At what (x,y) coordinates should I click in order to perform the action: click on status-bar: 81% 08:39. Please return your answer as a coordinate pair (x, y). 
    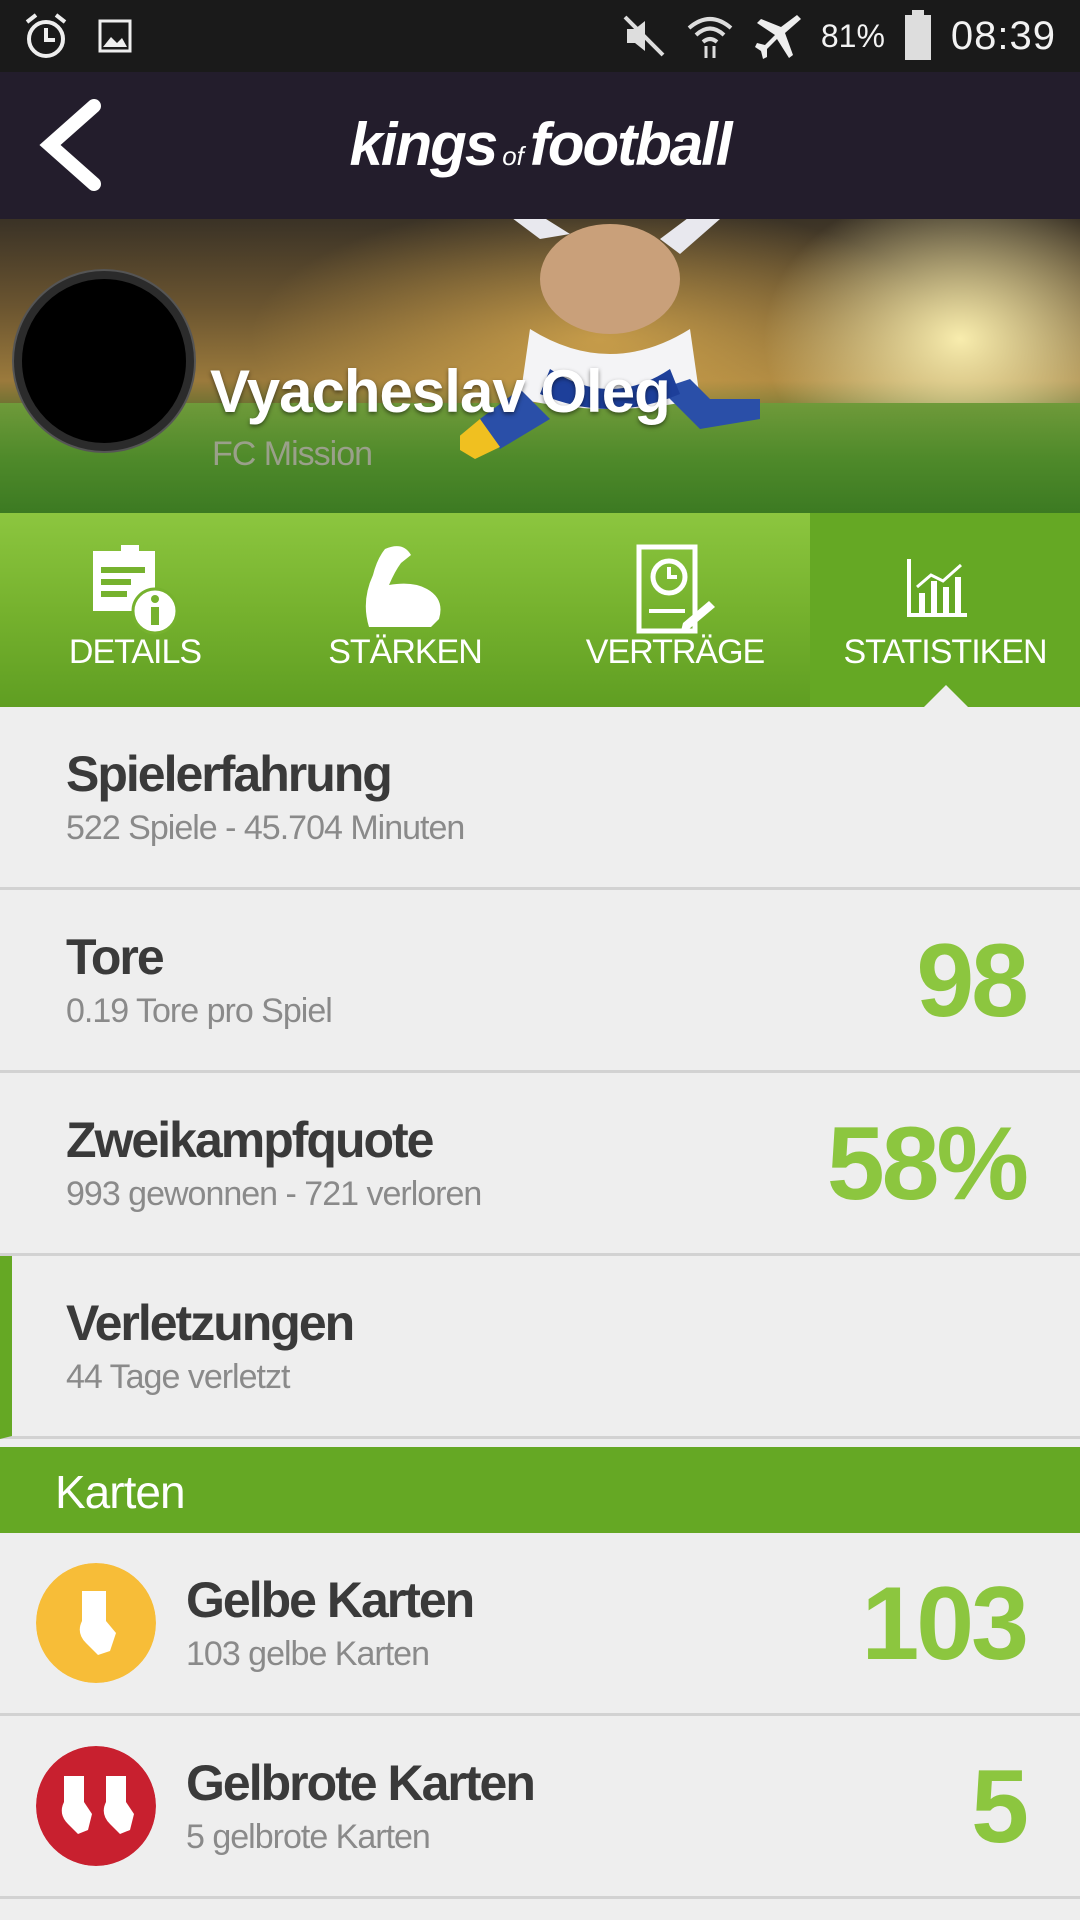
    Looking at the image, I should click on (540, 36).